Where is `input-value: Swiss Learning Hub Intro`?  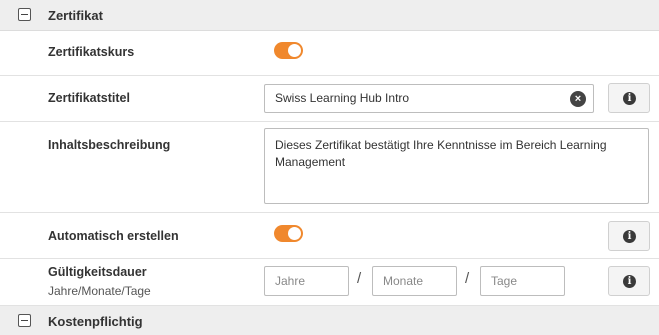
input-value: Swiss Learning Hub Intro is located at coordinates (342, 98).